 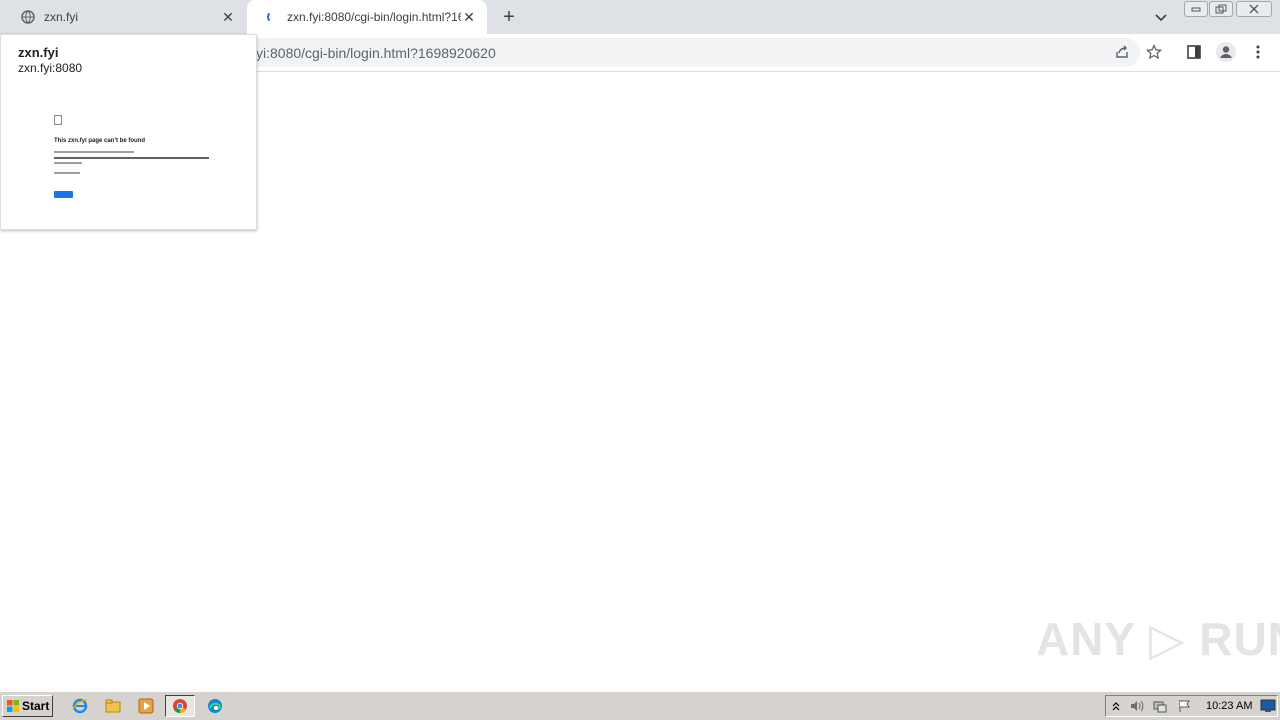 What do you see at coordinates (146, 706) in the screenshot?
I see `media-player-icon` at bounding box center [146, 706].